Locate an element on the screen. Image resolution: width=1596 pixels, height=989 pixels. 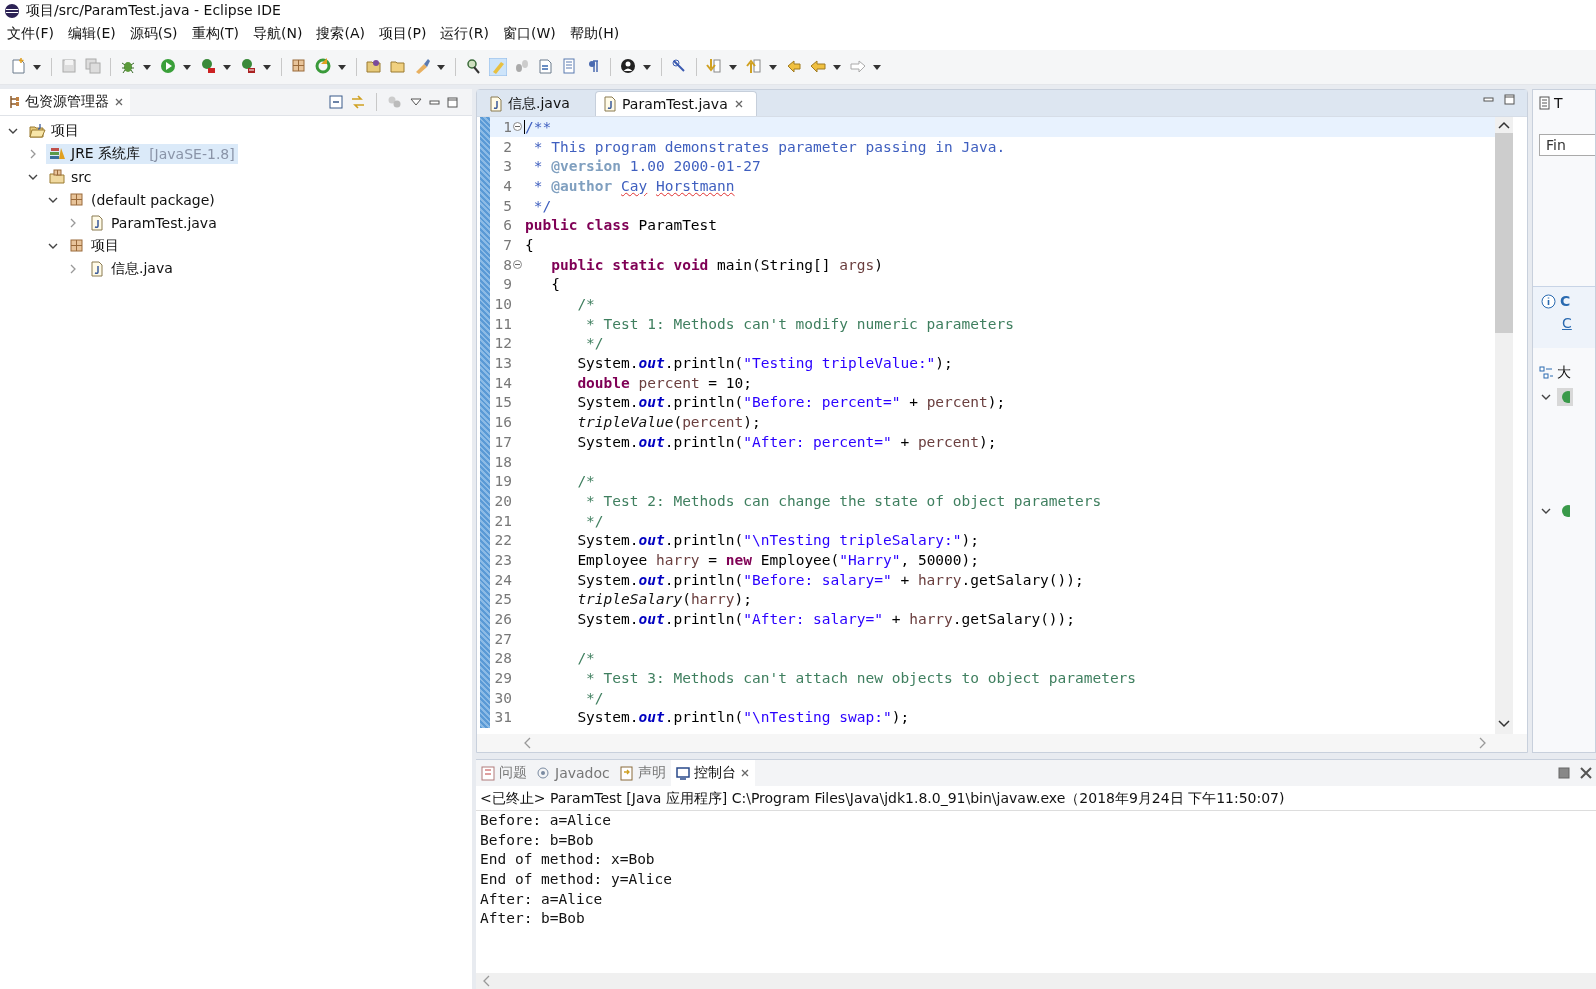
code-line: tripleValue(percent); is located at coordinates (668, 422).